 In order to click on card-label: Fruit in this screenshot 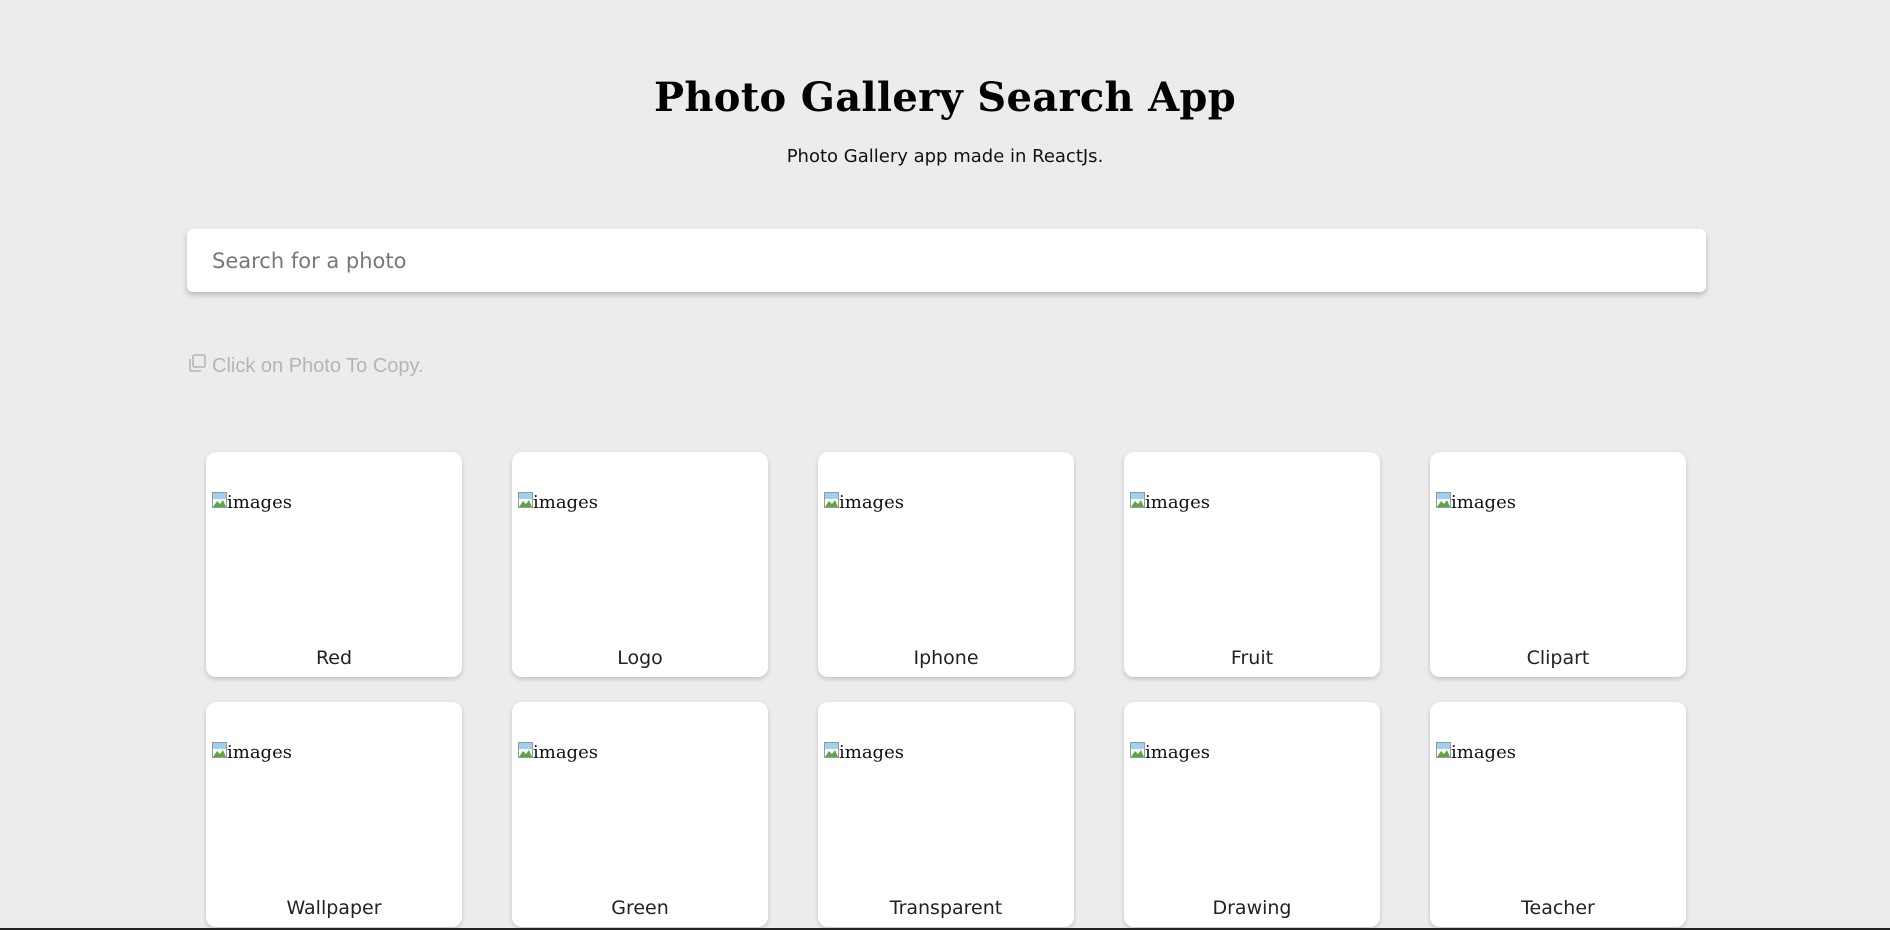, I will do `click(1252, 658)`.